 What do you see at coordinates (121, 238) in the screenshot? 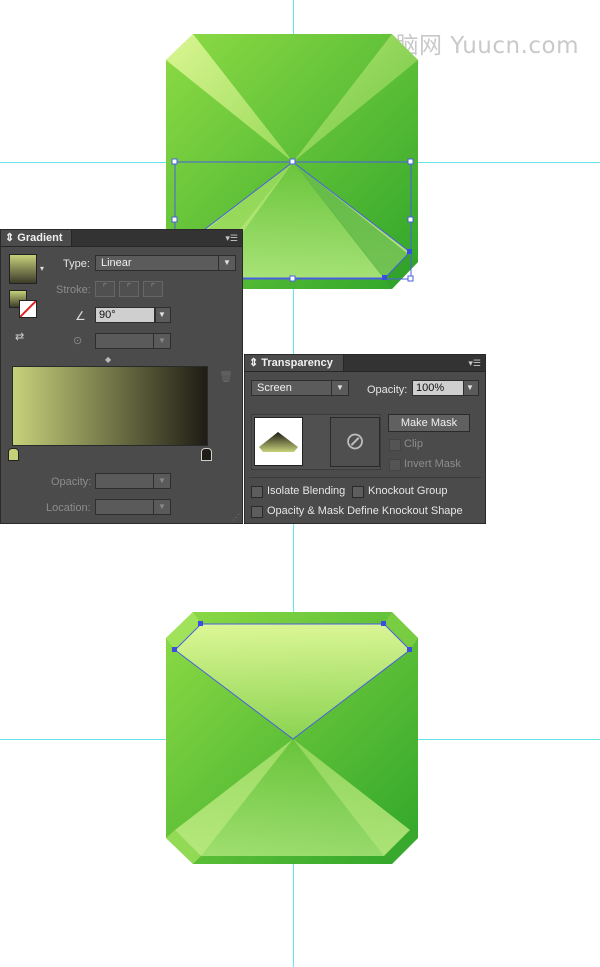
I see `gradient-panel-tabbar: ⇕ Gradient ▾☰` at bounding box center [121, 238].